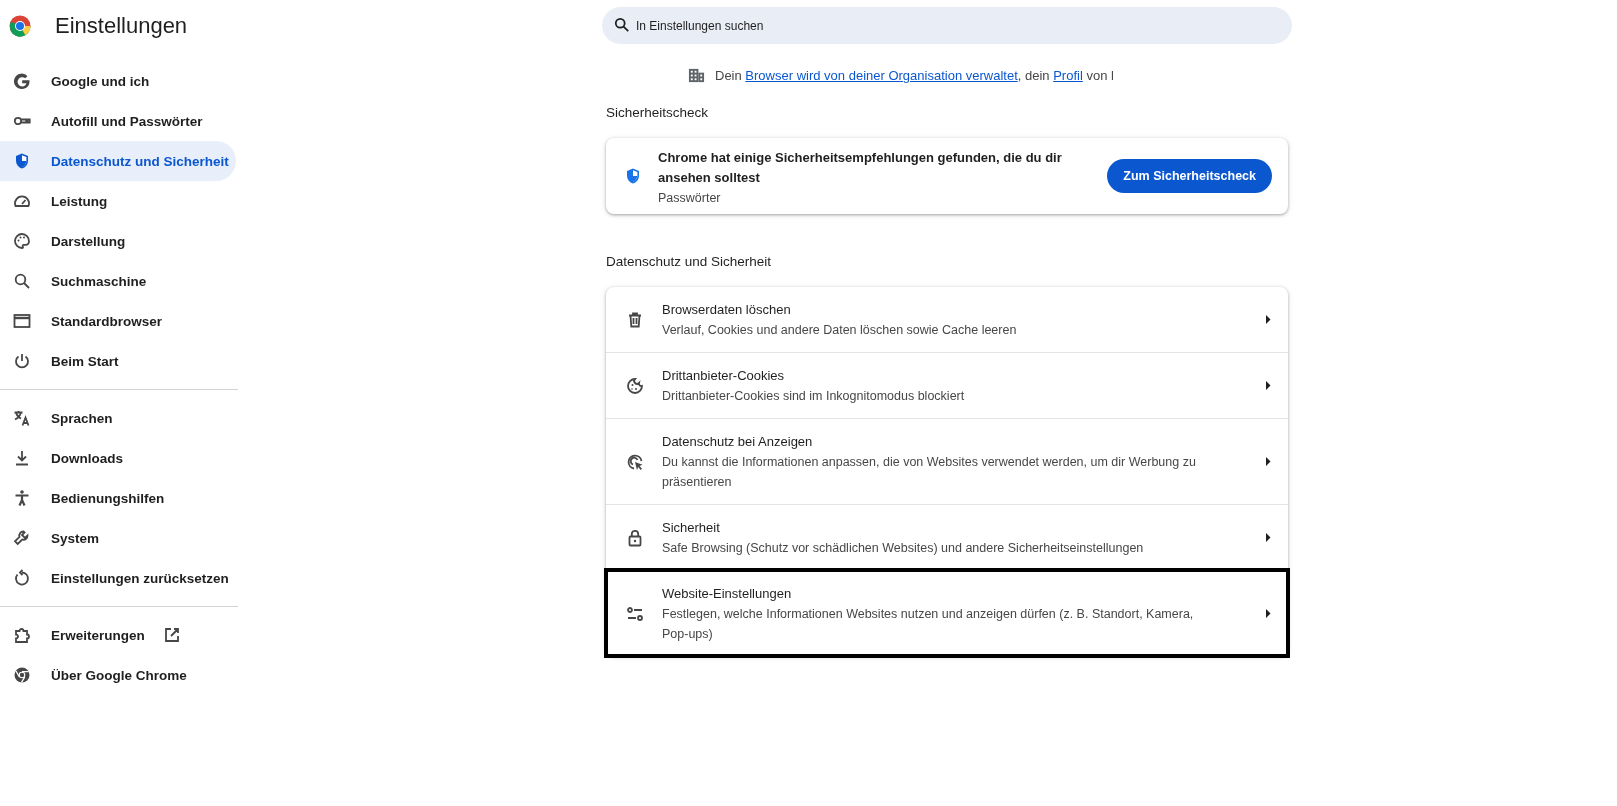 The image size is (1617, 806). Describe the element at coordinates (1068, 75) in the screenshot. I see `notice-link: Profil` at that location.